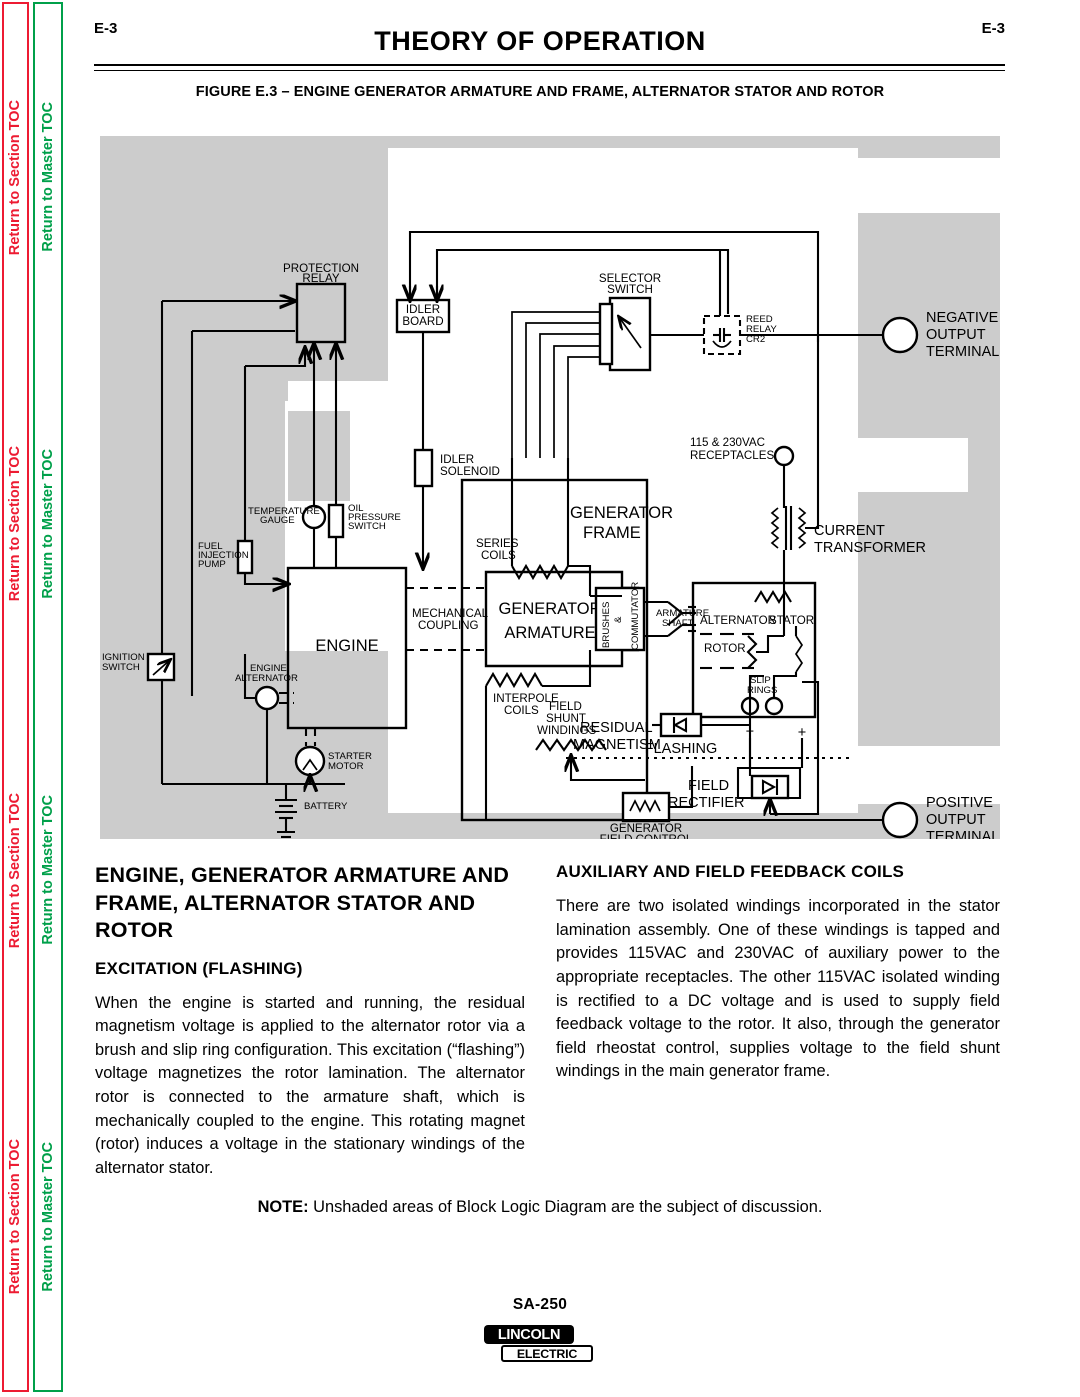 Image resolution: width=1080 pixels, height=1397 pixels. Describe the element at coordinates (725, 648) in the screenshot. I see `rotor-label: ROTOR` at that location.